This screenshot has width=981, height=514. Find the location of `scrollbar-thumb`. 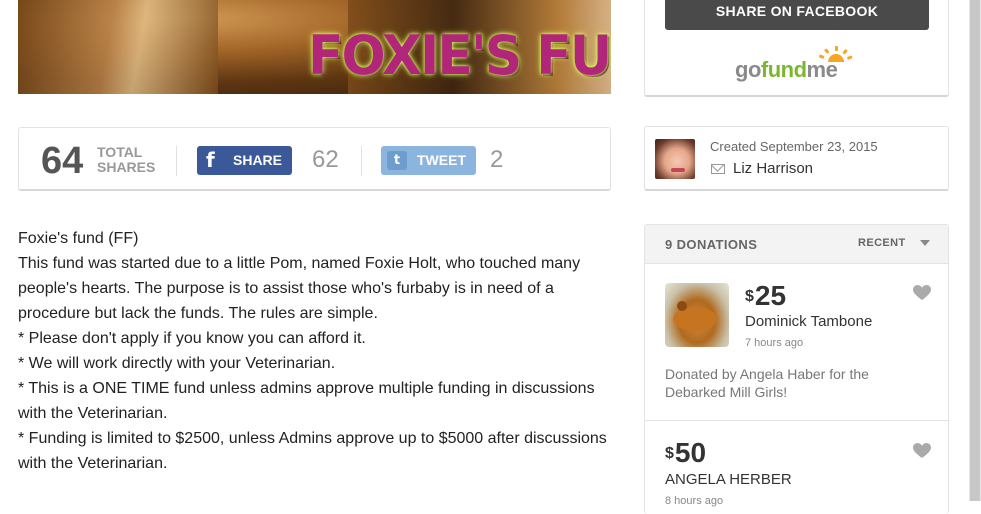

scrollbar-thumb is located at coordinates (975, 250).